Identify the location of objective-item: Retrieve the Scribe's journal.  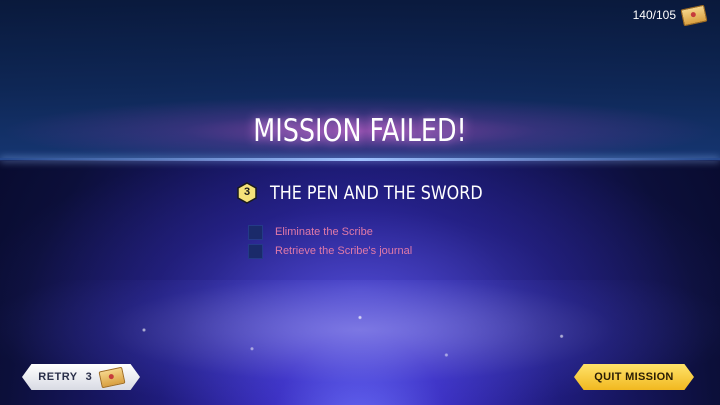
(330, 251).